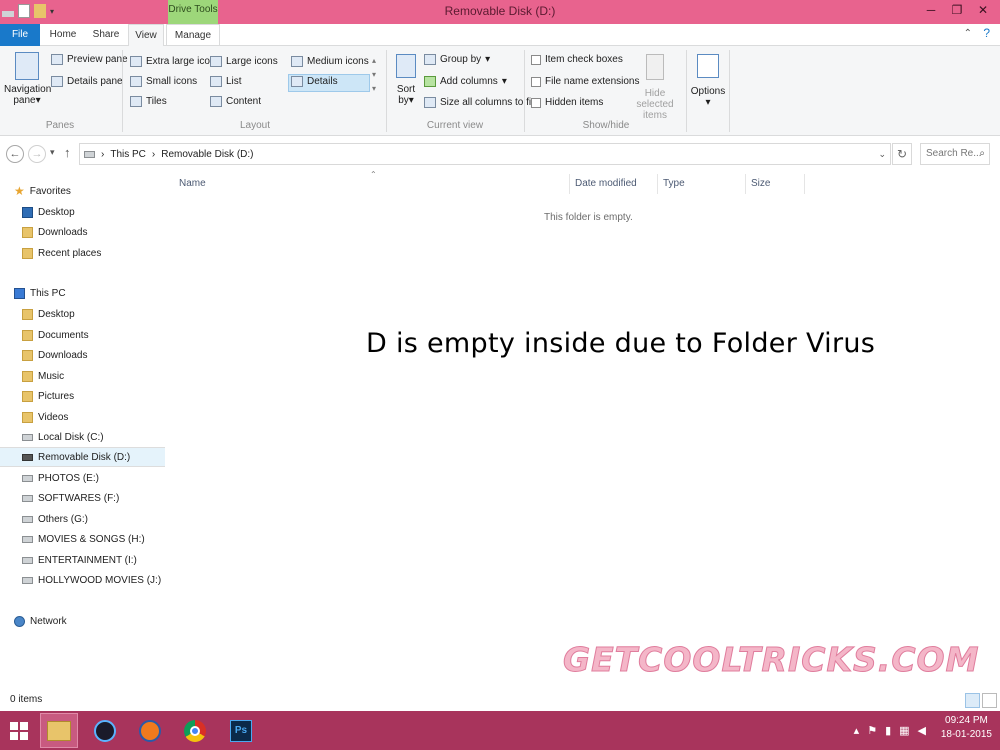  What do you see at coordinates (241, 730) in the screenshot?
I see `taskbar-photoshop: Ps` at bounding box center [241, 730].